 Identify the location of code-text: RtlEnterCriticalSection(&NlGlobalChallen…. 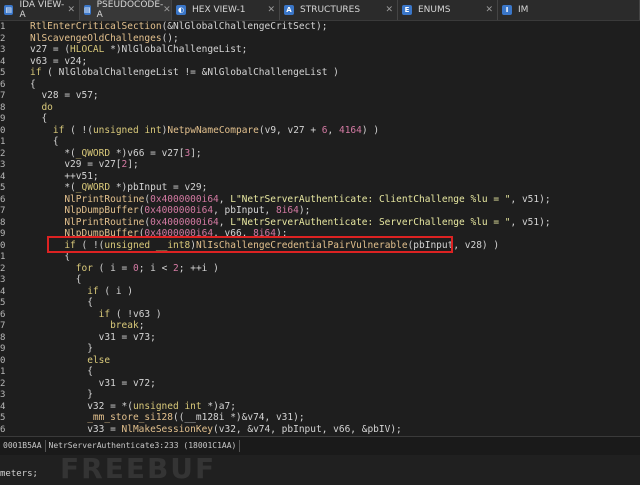
(179, 26).